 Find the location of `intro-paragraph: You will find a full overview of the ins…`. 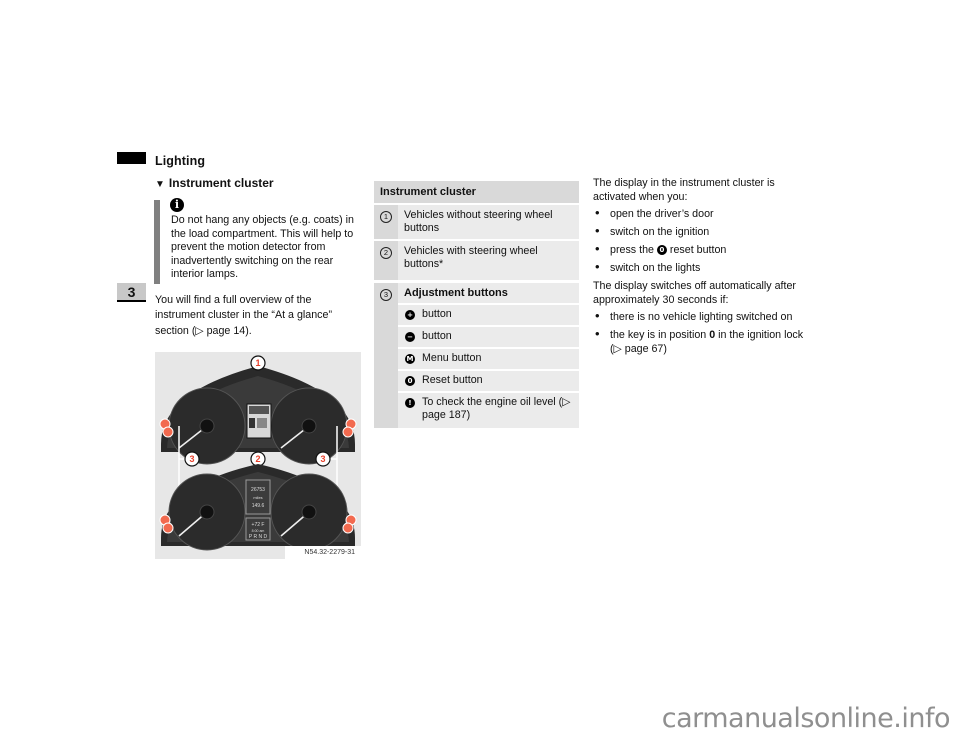

intro-paragraph: You will find a full overview of the ins… is located at coordinates (259, 316).